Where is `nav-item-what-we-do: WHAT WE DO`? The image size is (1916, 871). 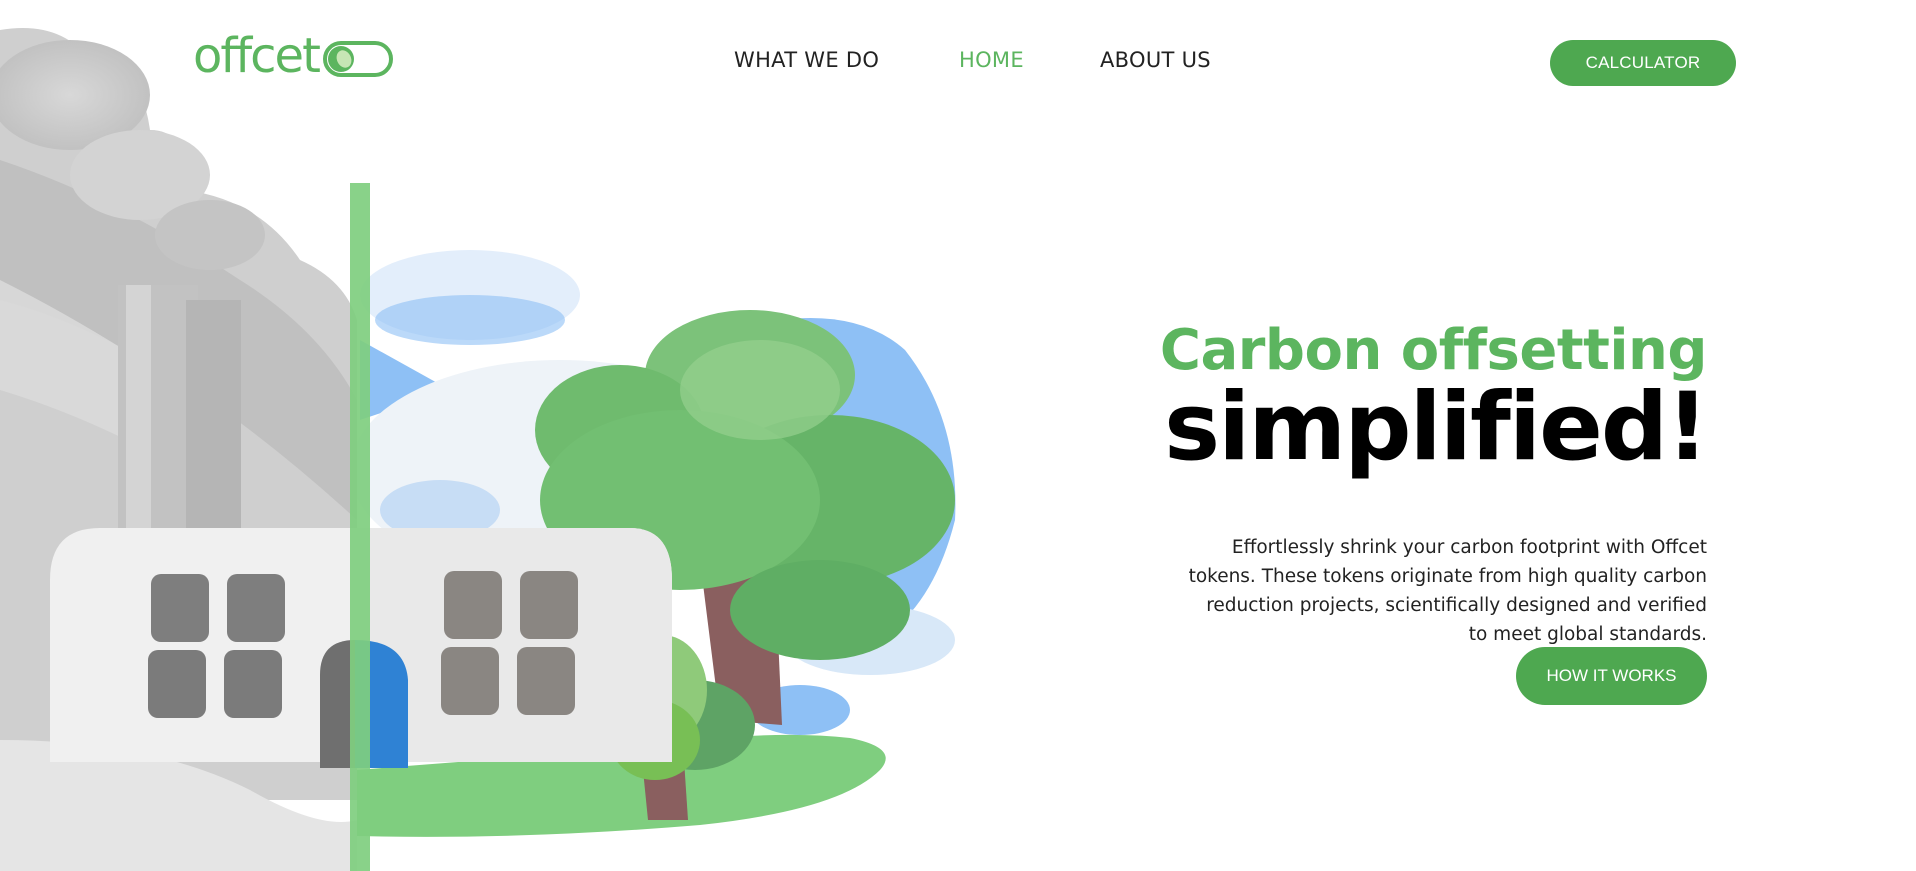 nav-item-what-we-do: WHAT WE DO is located at coordinates (806, 60).